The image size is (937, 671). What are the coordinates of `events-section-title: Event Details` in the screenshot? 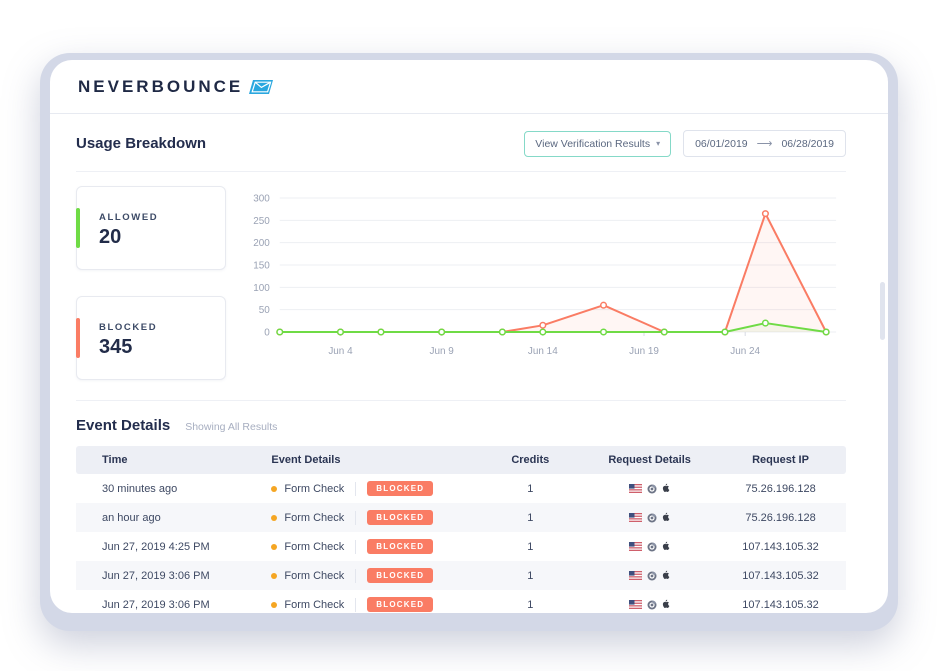 It's located at (123, 425).